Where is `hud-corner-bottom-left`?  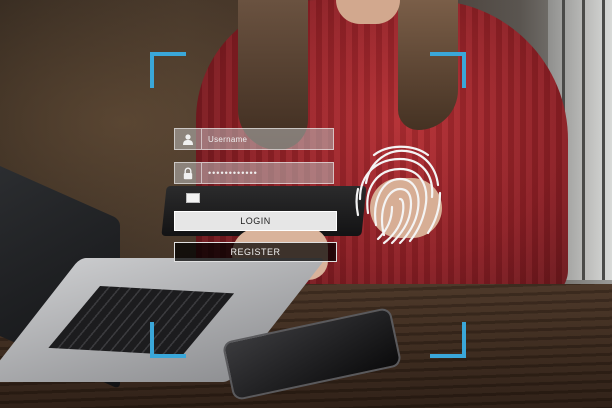
hud-corner-bottom-left is located at coordinates (168, 340).